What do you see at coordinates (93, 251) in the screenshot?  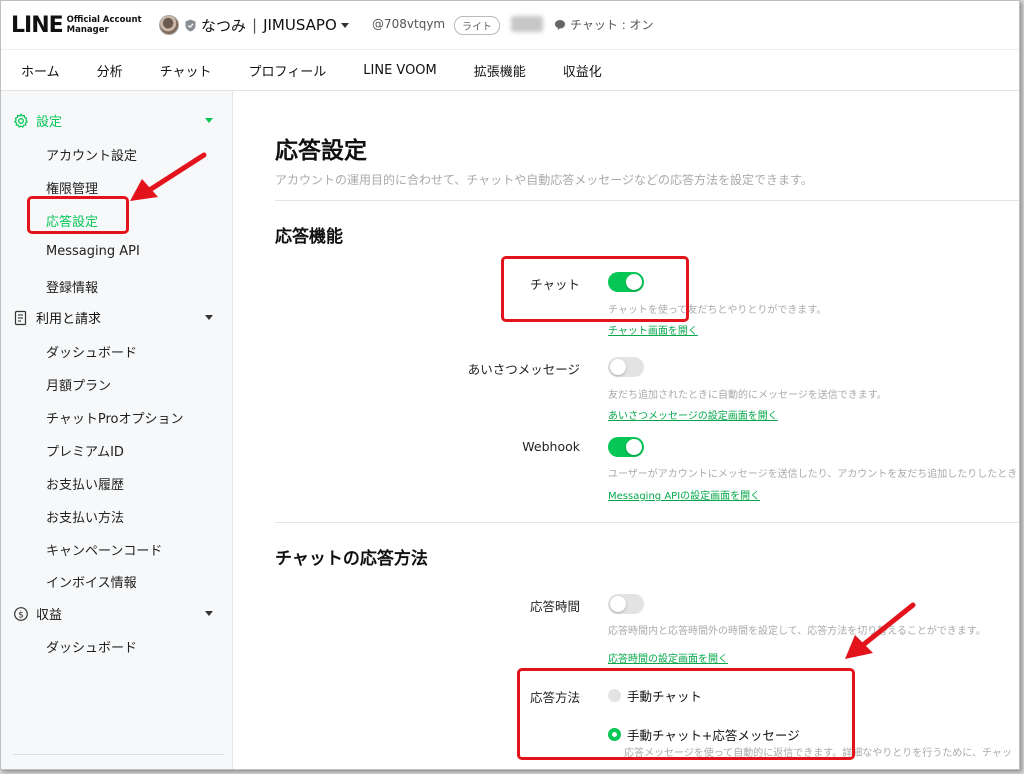 I see `sidebar-item-messaging-api: Messaging API` at bounding box center [93, 251].